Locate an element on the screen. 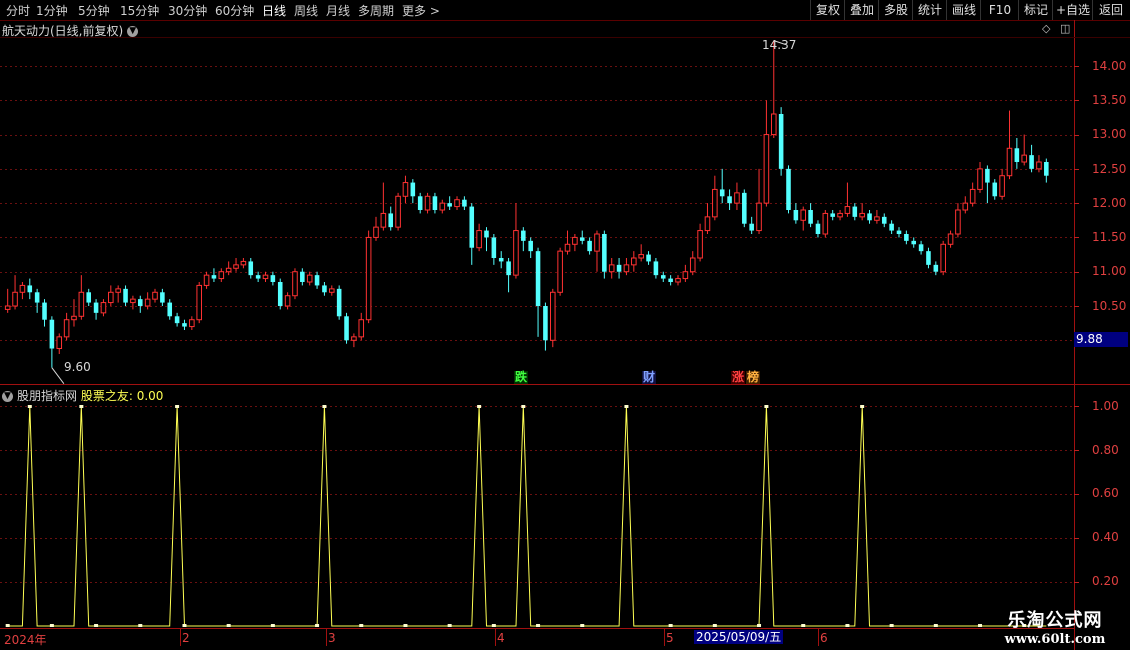  period-tab-weekly: 周线 is located at coordinates (306, 10).